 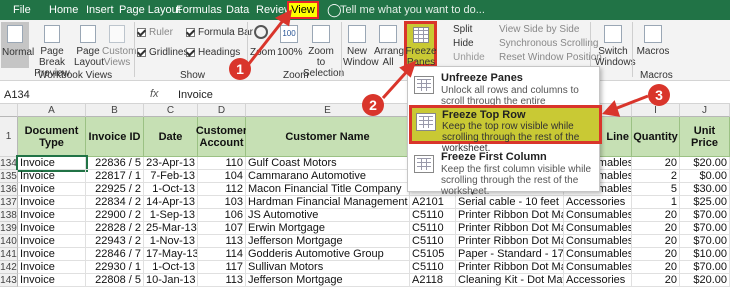 What do you see at coordinates (240, 69) in the screenshot?
I see `step-badge-1: 1` at bounding box center [240, 69].